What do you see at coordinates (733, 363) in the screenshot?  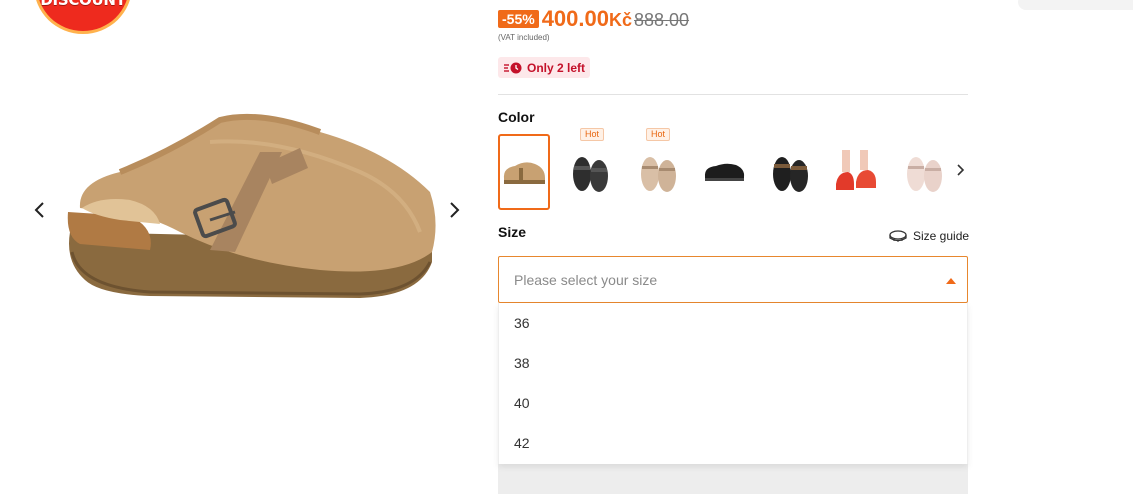 I see `size-option-38: 38` at bounding box center [733, 363].